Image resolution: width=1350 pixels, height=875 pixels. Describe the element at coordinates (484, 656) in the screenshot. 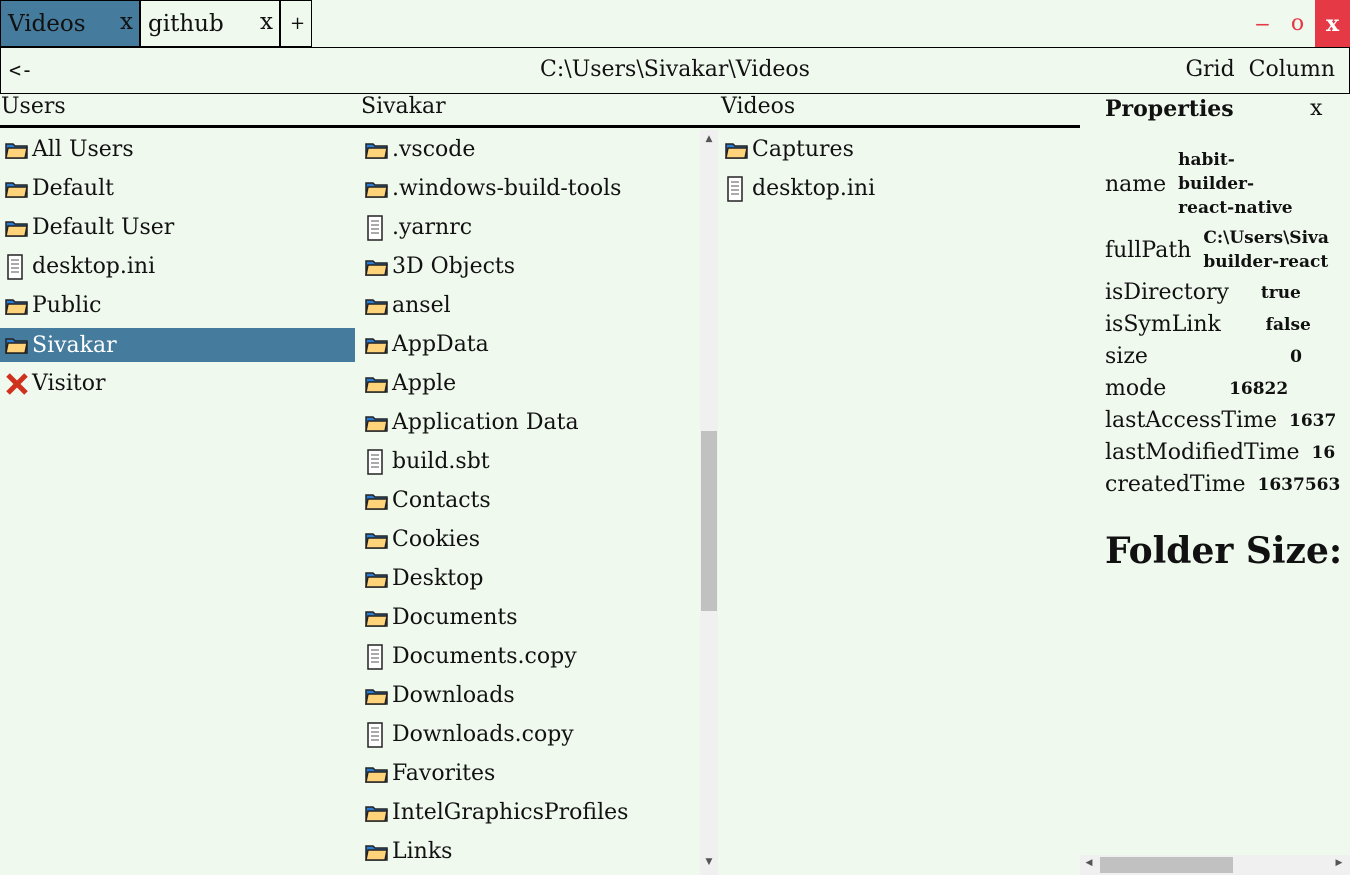

I see `item-name: Documents.copy` at that location.